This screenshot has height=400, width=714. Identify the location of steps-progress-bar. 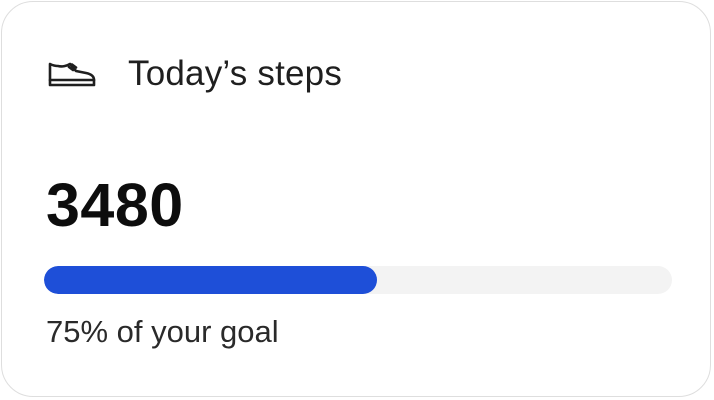
(358, 280).